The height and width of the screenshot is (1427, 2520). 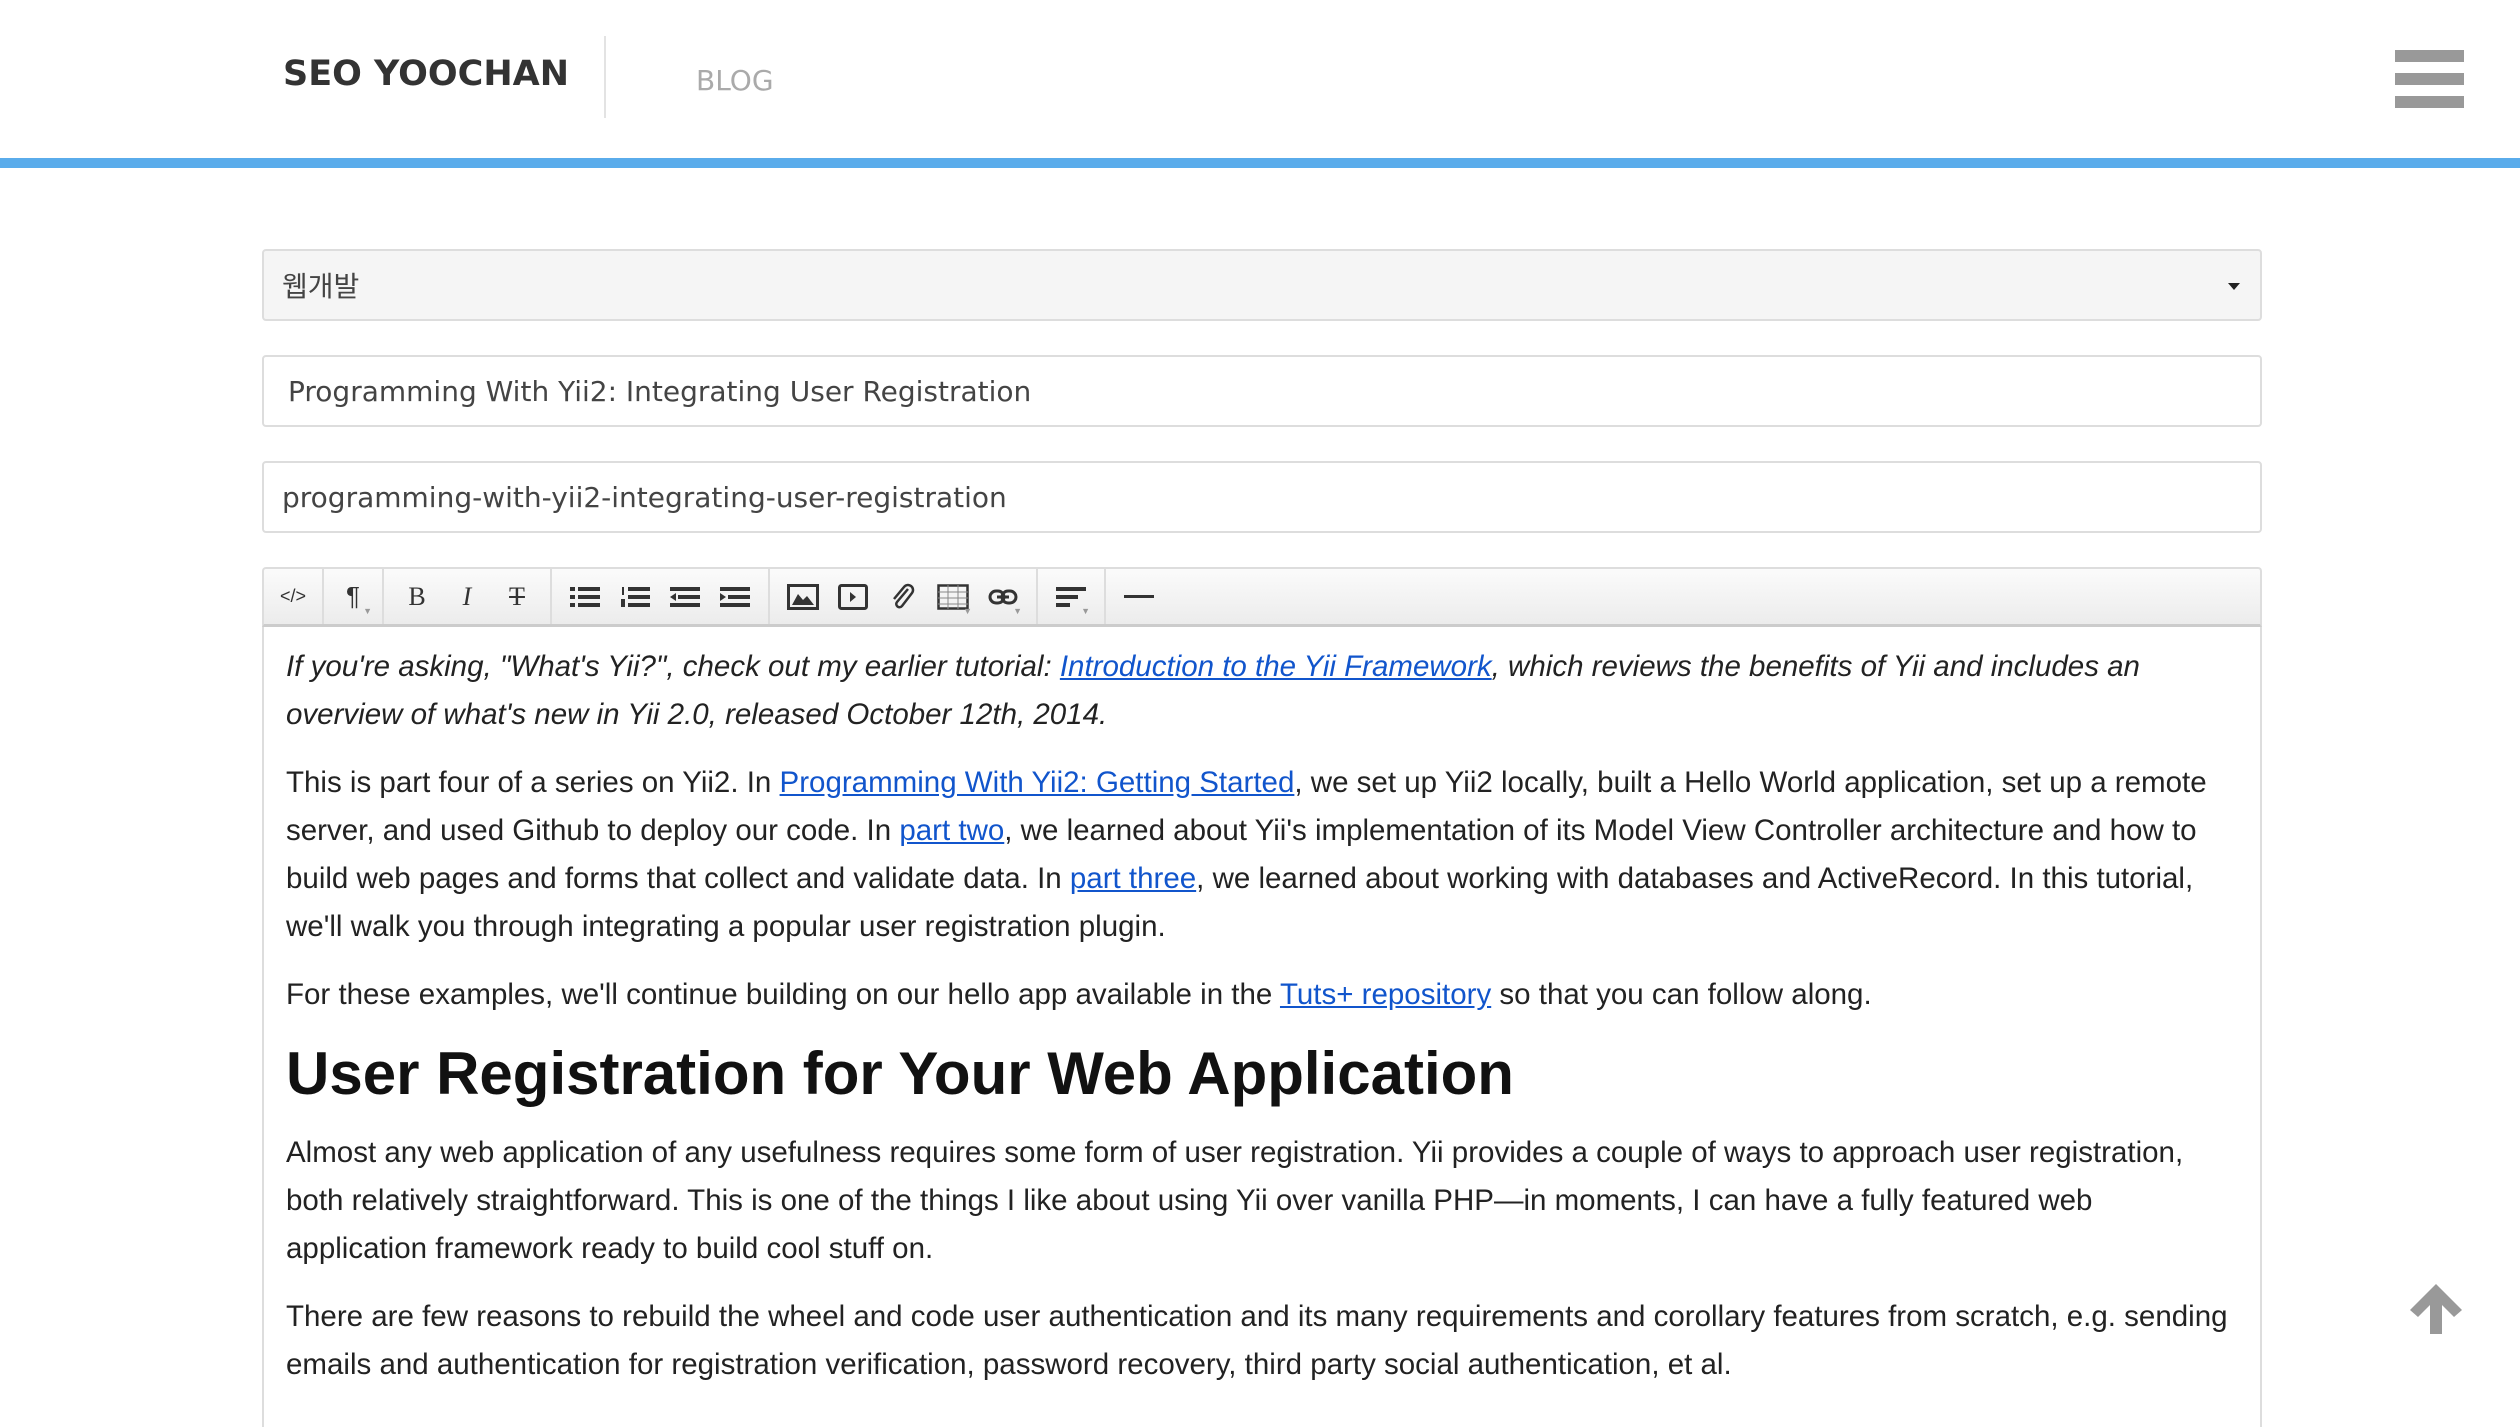 I want to click on unordered-list-icon, so click(x=585, y=596).